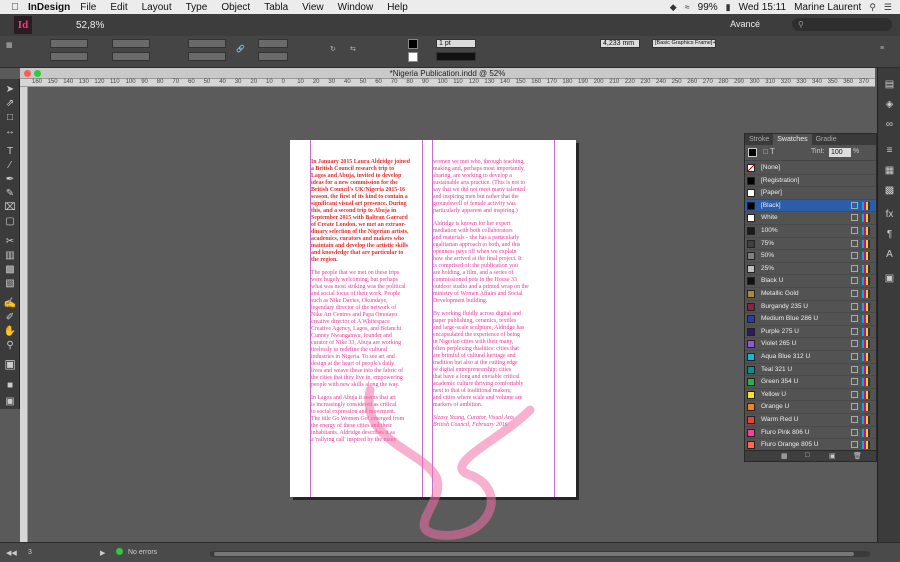 The height and width of the screenshot is (562, 900). I want to click on screen-mode-icon: ▣, so click(10, 402).